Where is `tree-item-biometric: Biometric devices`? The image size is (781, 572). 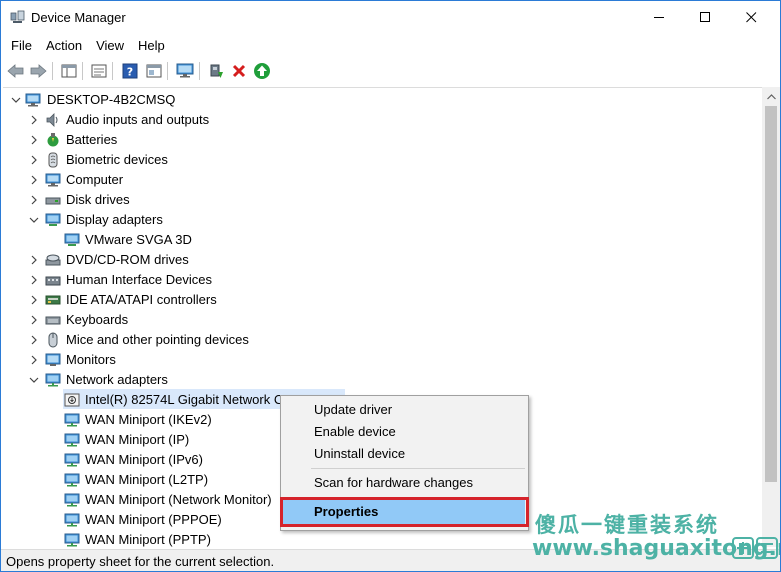
tree-item-biometric: Biometric devices is located at coordinates (117, 160).